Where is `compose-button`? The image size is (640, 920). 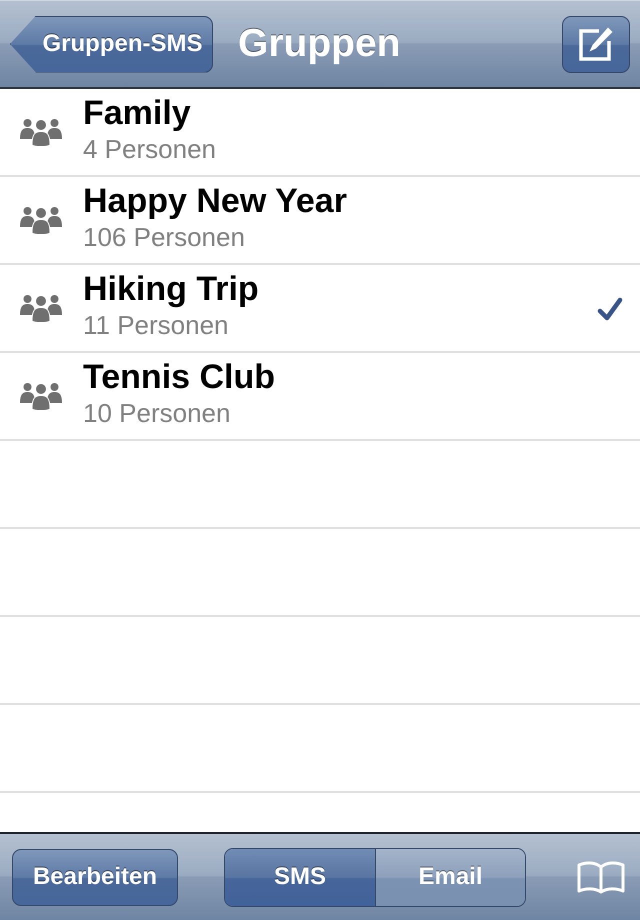
compose-button is located at coordinates (596, 44).